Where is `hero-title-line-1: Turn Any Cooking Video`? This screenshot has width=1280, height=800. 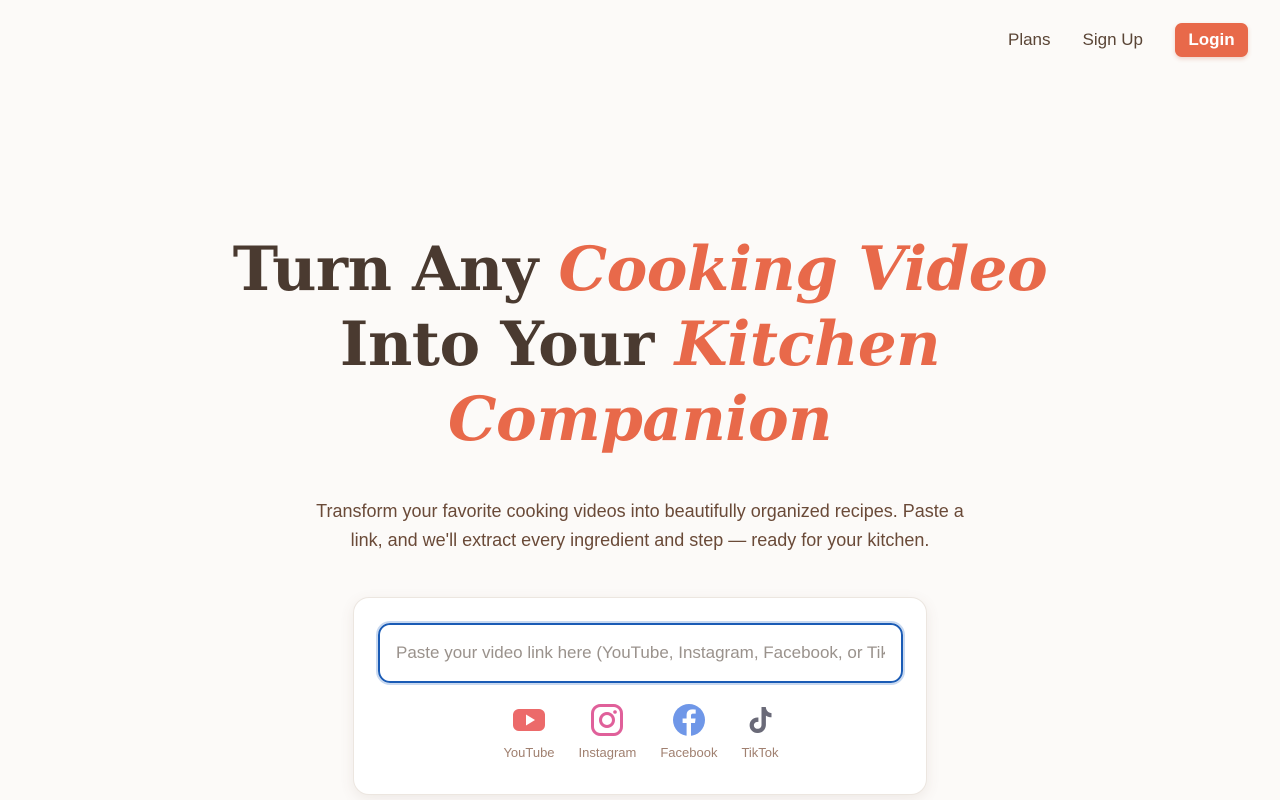 hero-title-line-1: Turn Any Cooking Video is located at coordinates (640, 269).